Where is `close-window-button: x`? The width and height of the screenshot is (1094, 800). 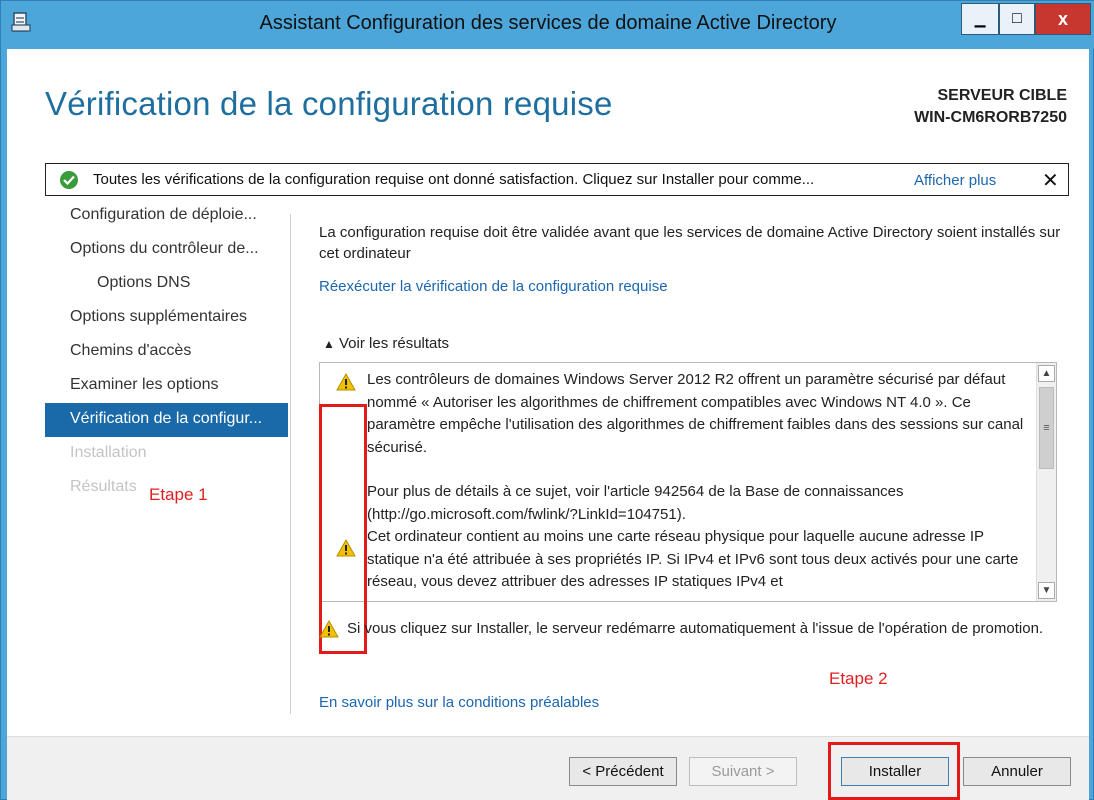 close-window-button: x is located at coordinates (1063, 19).